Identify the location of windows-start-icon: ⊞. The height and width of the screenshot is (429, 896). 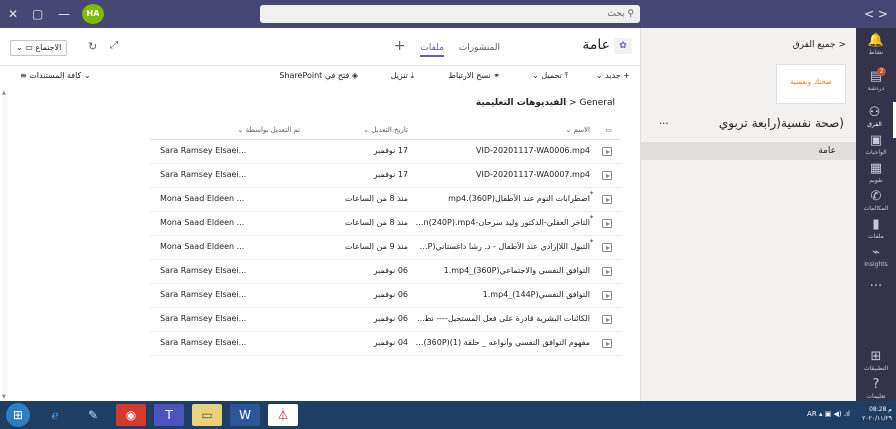
(18, 415).